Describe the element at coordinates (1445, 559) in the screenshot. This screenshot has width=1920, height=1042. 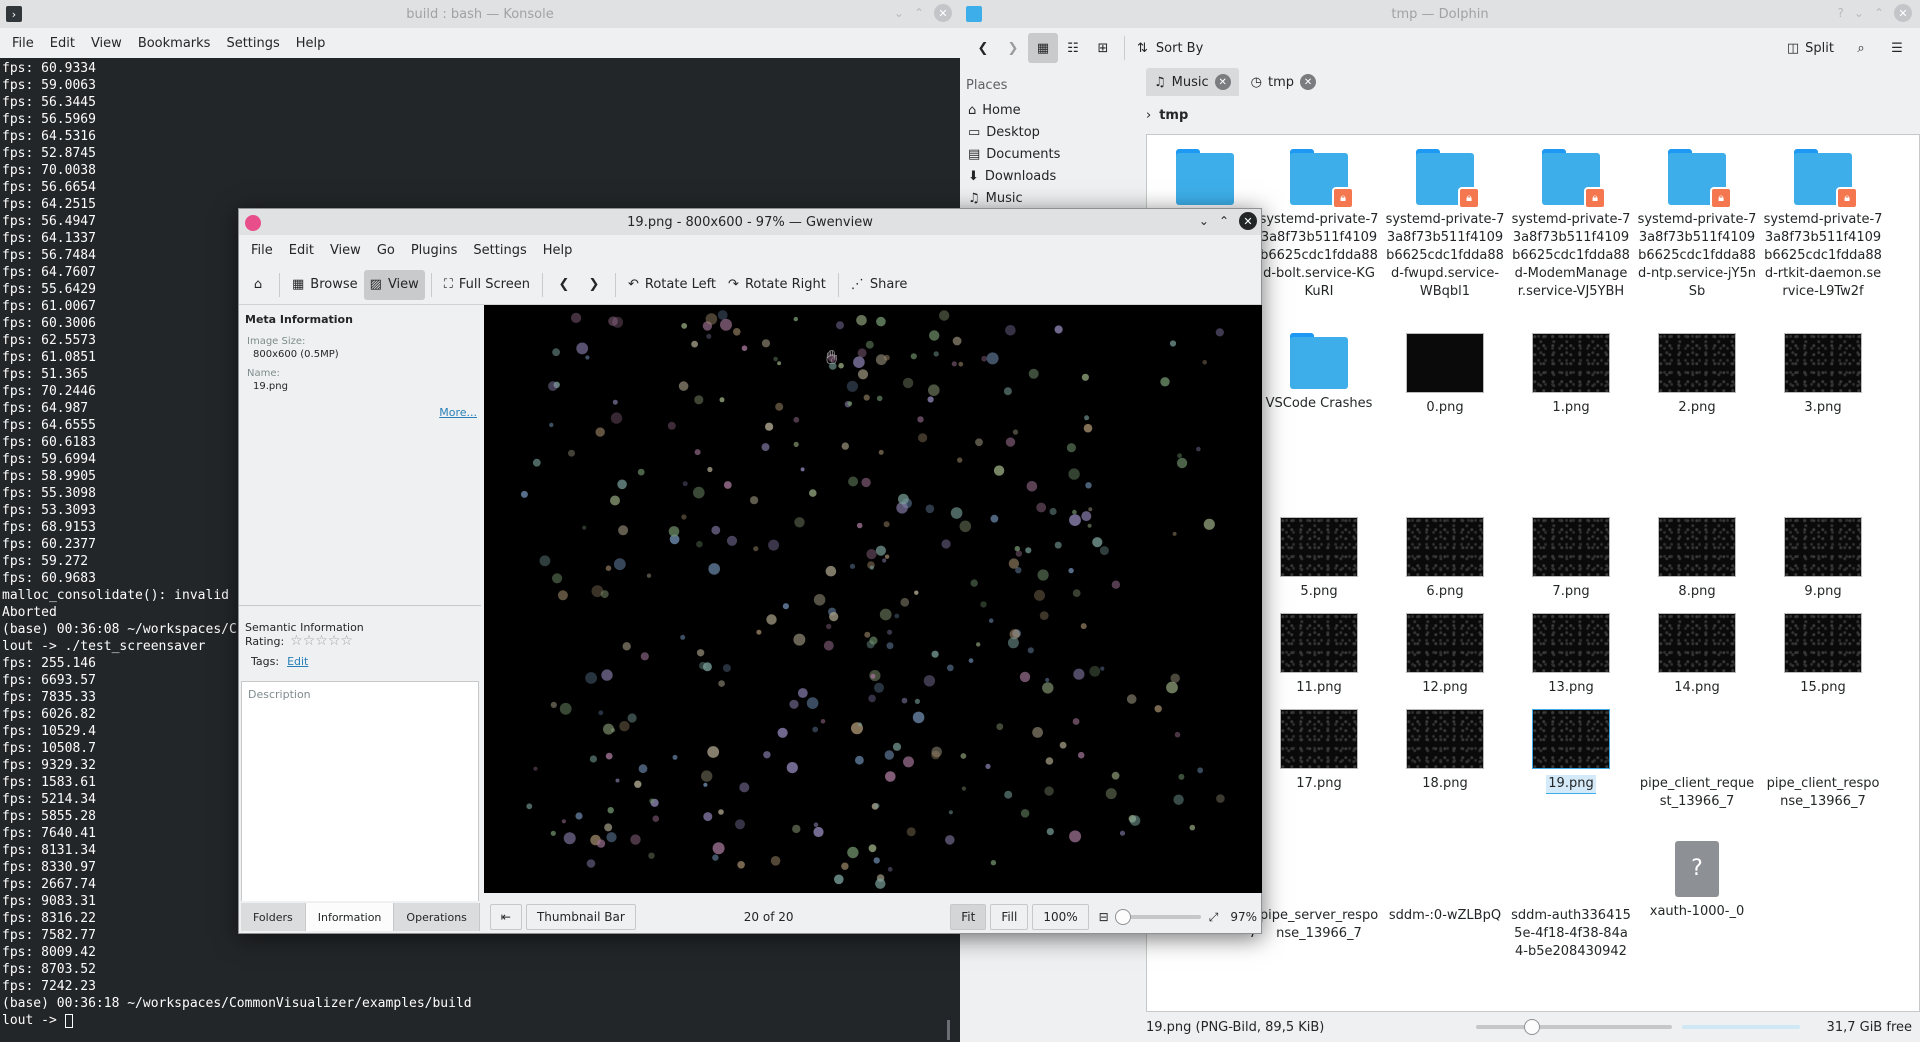
I see `file-item-image: 6.png` at that location.